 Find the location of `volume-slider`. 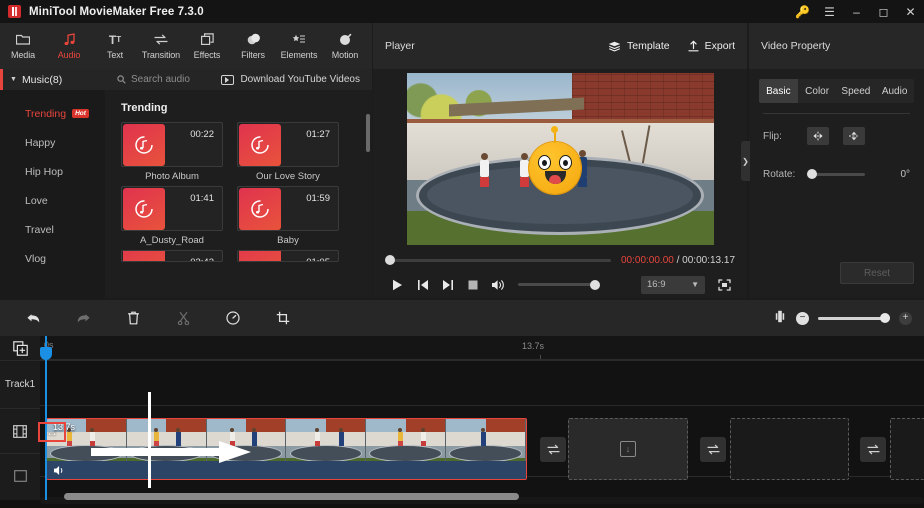

volume-slider is located at coordinates (559, 284).